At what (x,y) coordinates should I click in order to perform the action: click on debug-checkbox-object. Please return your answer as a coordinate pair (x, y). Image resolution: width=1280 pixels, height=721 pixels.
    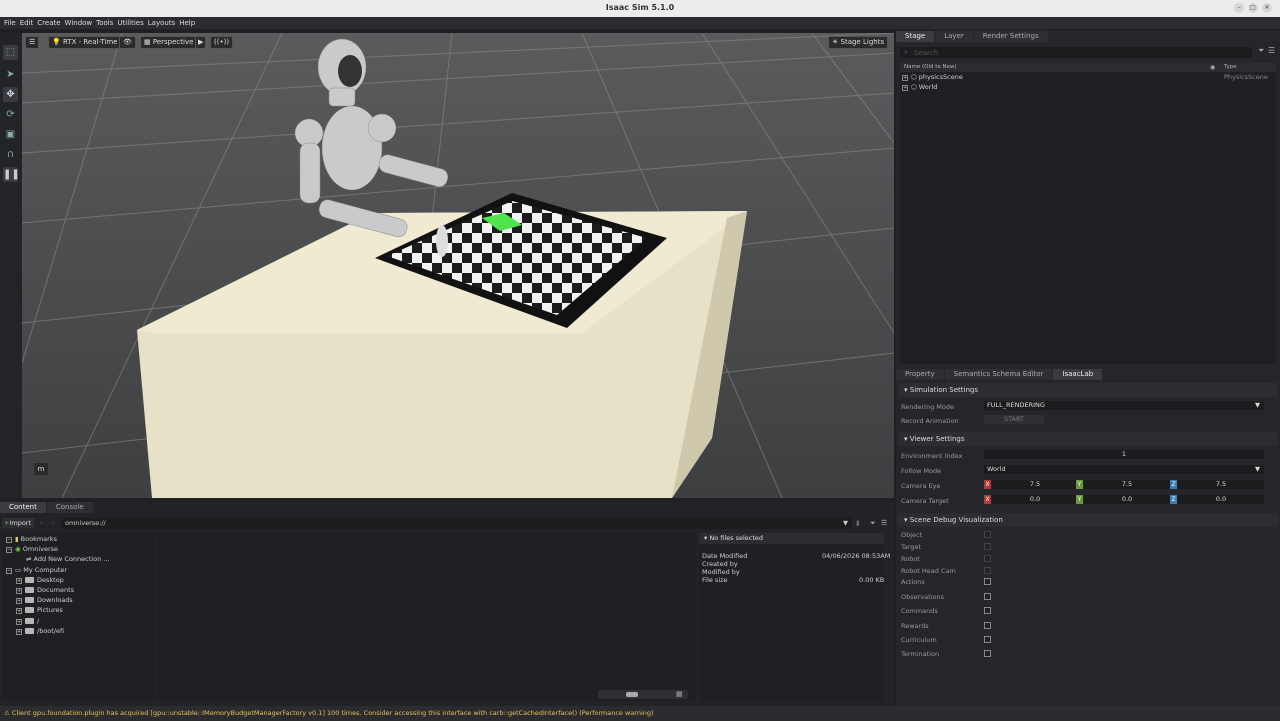
    Looking at the image, I should click on (987, 534).